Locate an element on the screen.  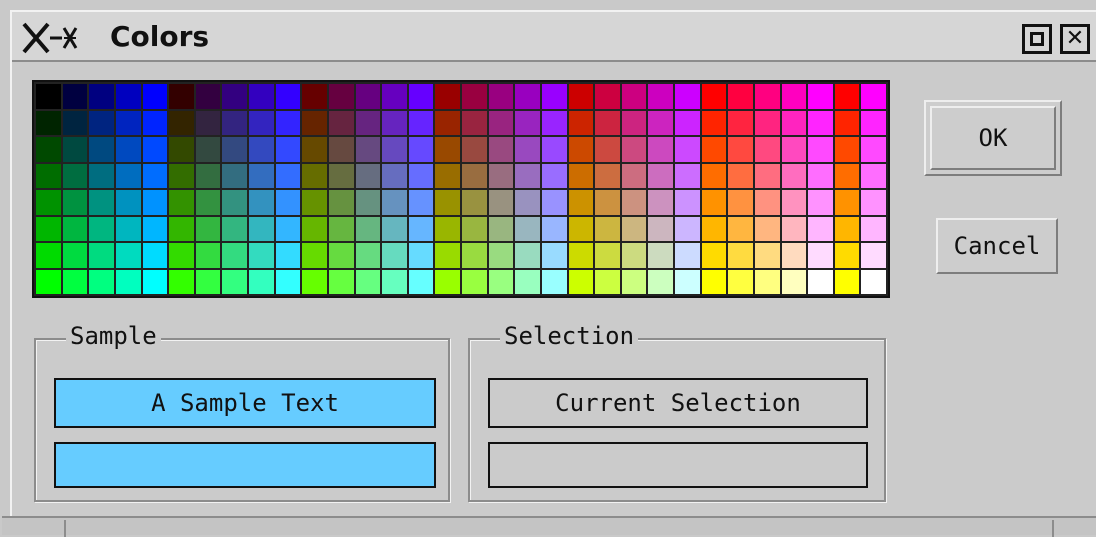
title-bar: Colors ✕ is located at coordinates (554, 37).